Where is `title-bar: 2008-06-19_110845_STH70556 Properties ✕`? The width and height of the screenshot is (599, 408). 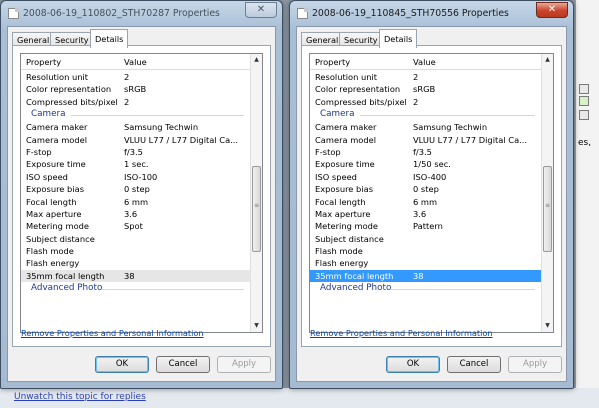
title-bar: 2008-06-19_110845_STH70556 Properties ✕ is located at coordinates (431, 14).